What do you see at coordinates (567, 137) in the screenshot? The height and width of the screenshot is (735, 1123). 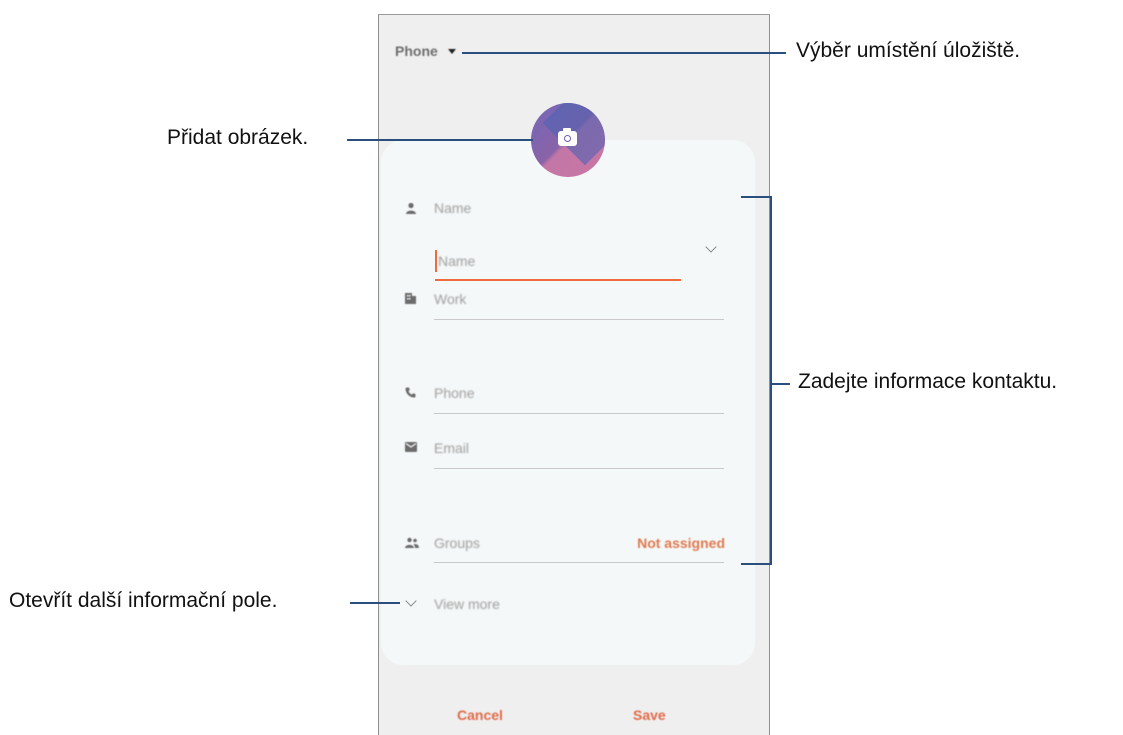 I see `camera-icon` at bounding box center [567, 137].